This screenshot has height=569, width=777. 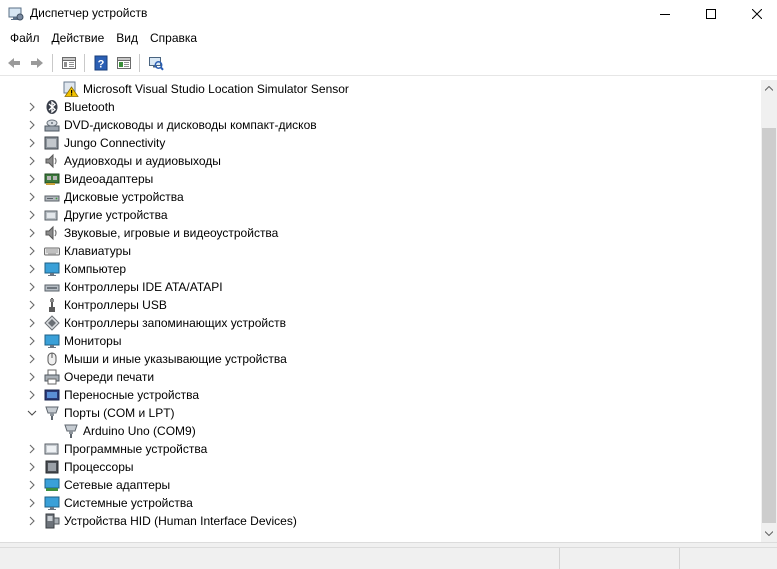 I want to click on dvd-drive-icon, so click(x=52, y=125).